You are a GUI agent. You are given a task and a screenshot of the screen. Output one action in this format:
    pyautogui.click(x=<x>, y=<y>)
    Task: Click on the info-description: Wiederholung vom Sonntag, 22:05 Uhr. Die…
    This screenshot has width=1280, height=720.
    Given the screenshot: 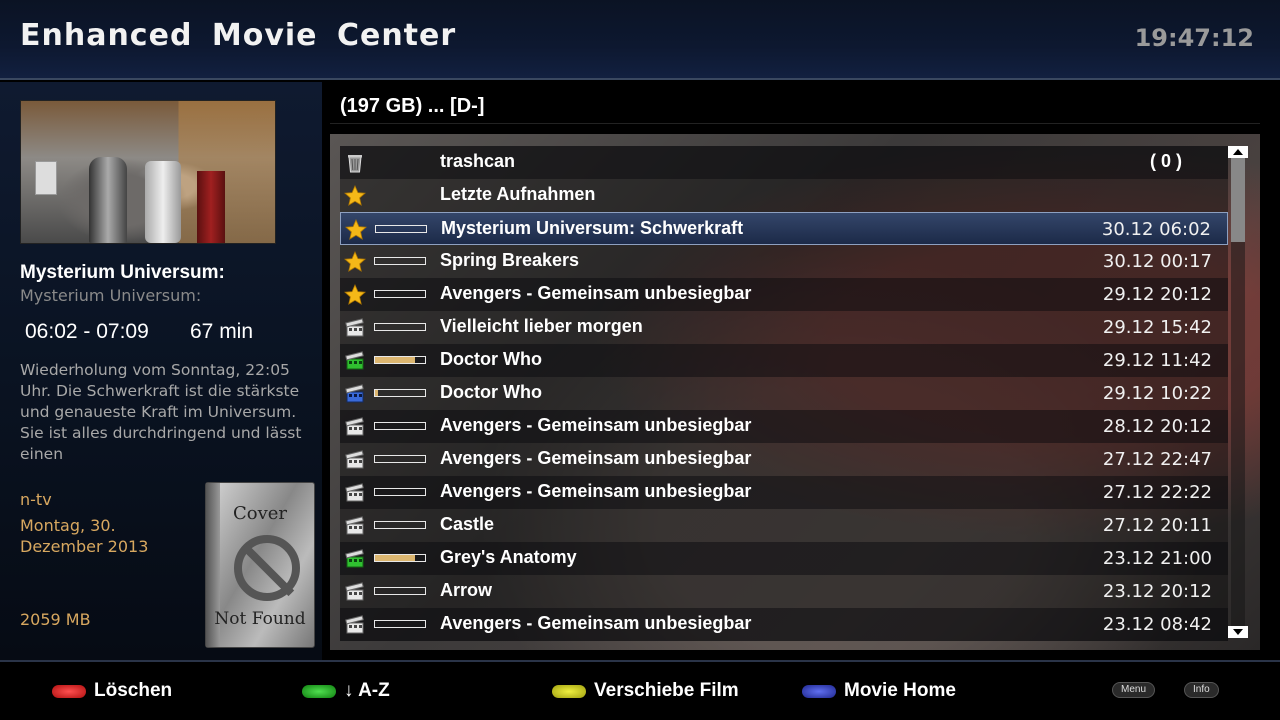 What is the action you would take?
    pyautogui.click(x=161, y=412)
    